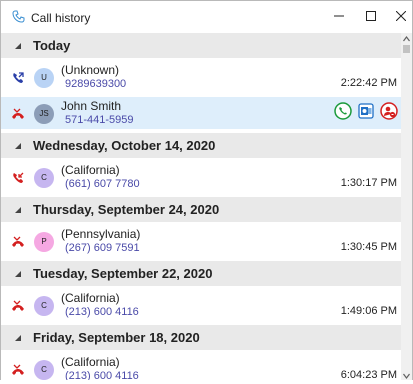 This screenshot has width=413, height=384. What do you see at coordinates (401, 17) in the screenshot?
I see `close-icon` at bounding box center [401, 17].